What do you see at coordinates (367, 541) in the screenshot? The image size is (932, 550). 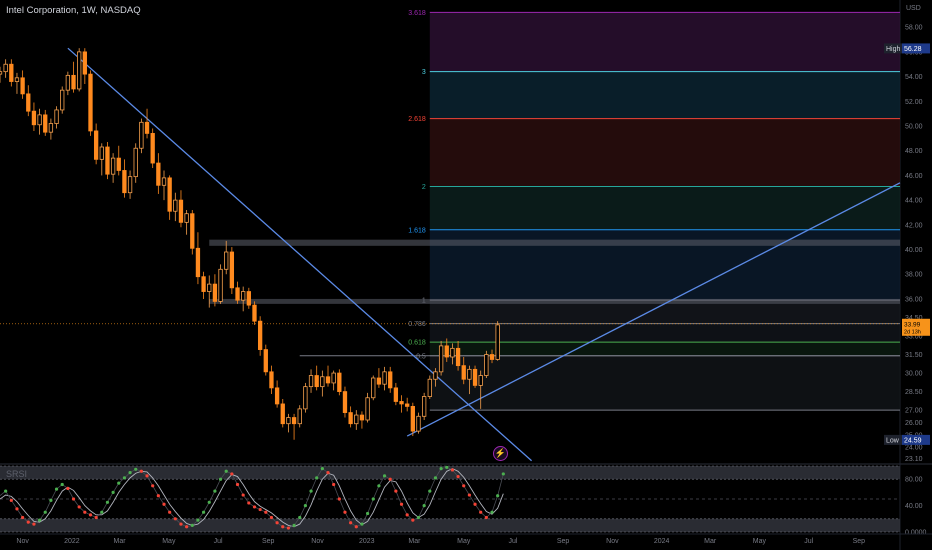 I see `time-tick-label: 2023` at bounding box center [367, 541].